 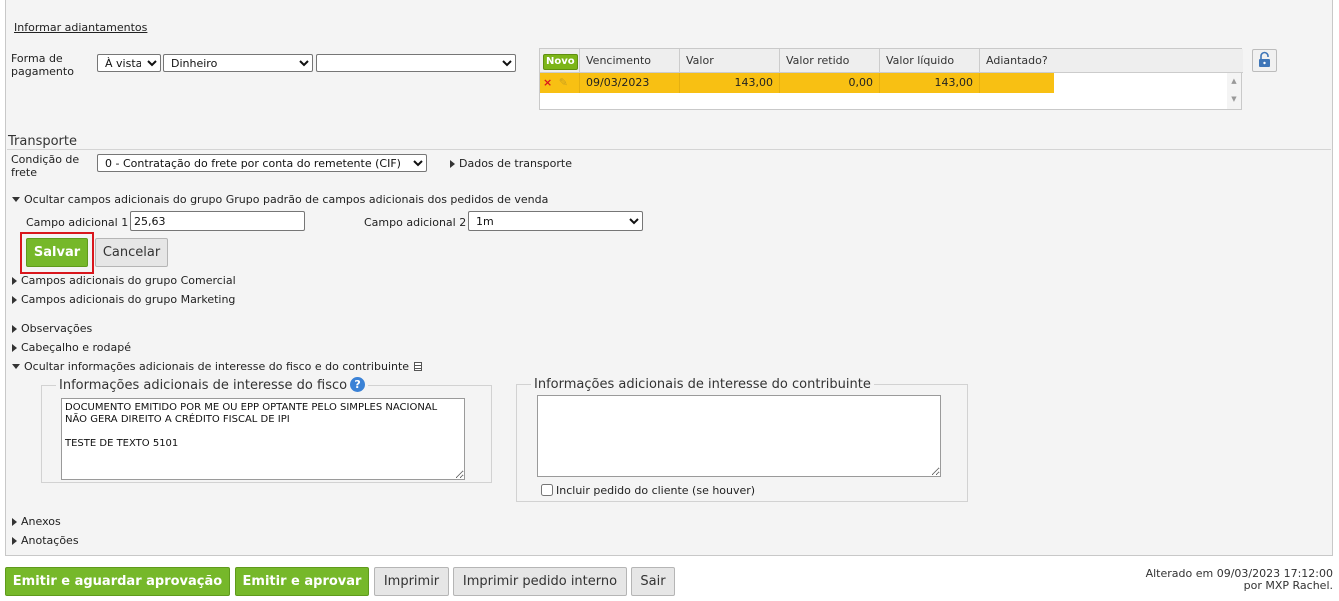 What do you see at coordinates (131, 252) in the screenshot?
I see `cancel-button: Cancelar` at bounding box center [131, 252].